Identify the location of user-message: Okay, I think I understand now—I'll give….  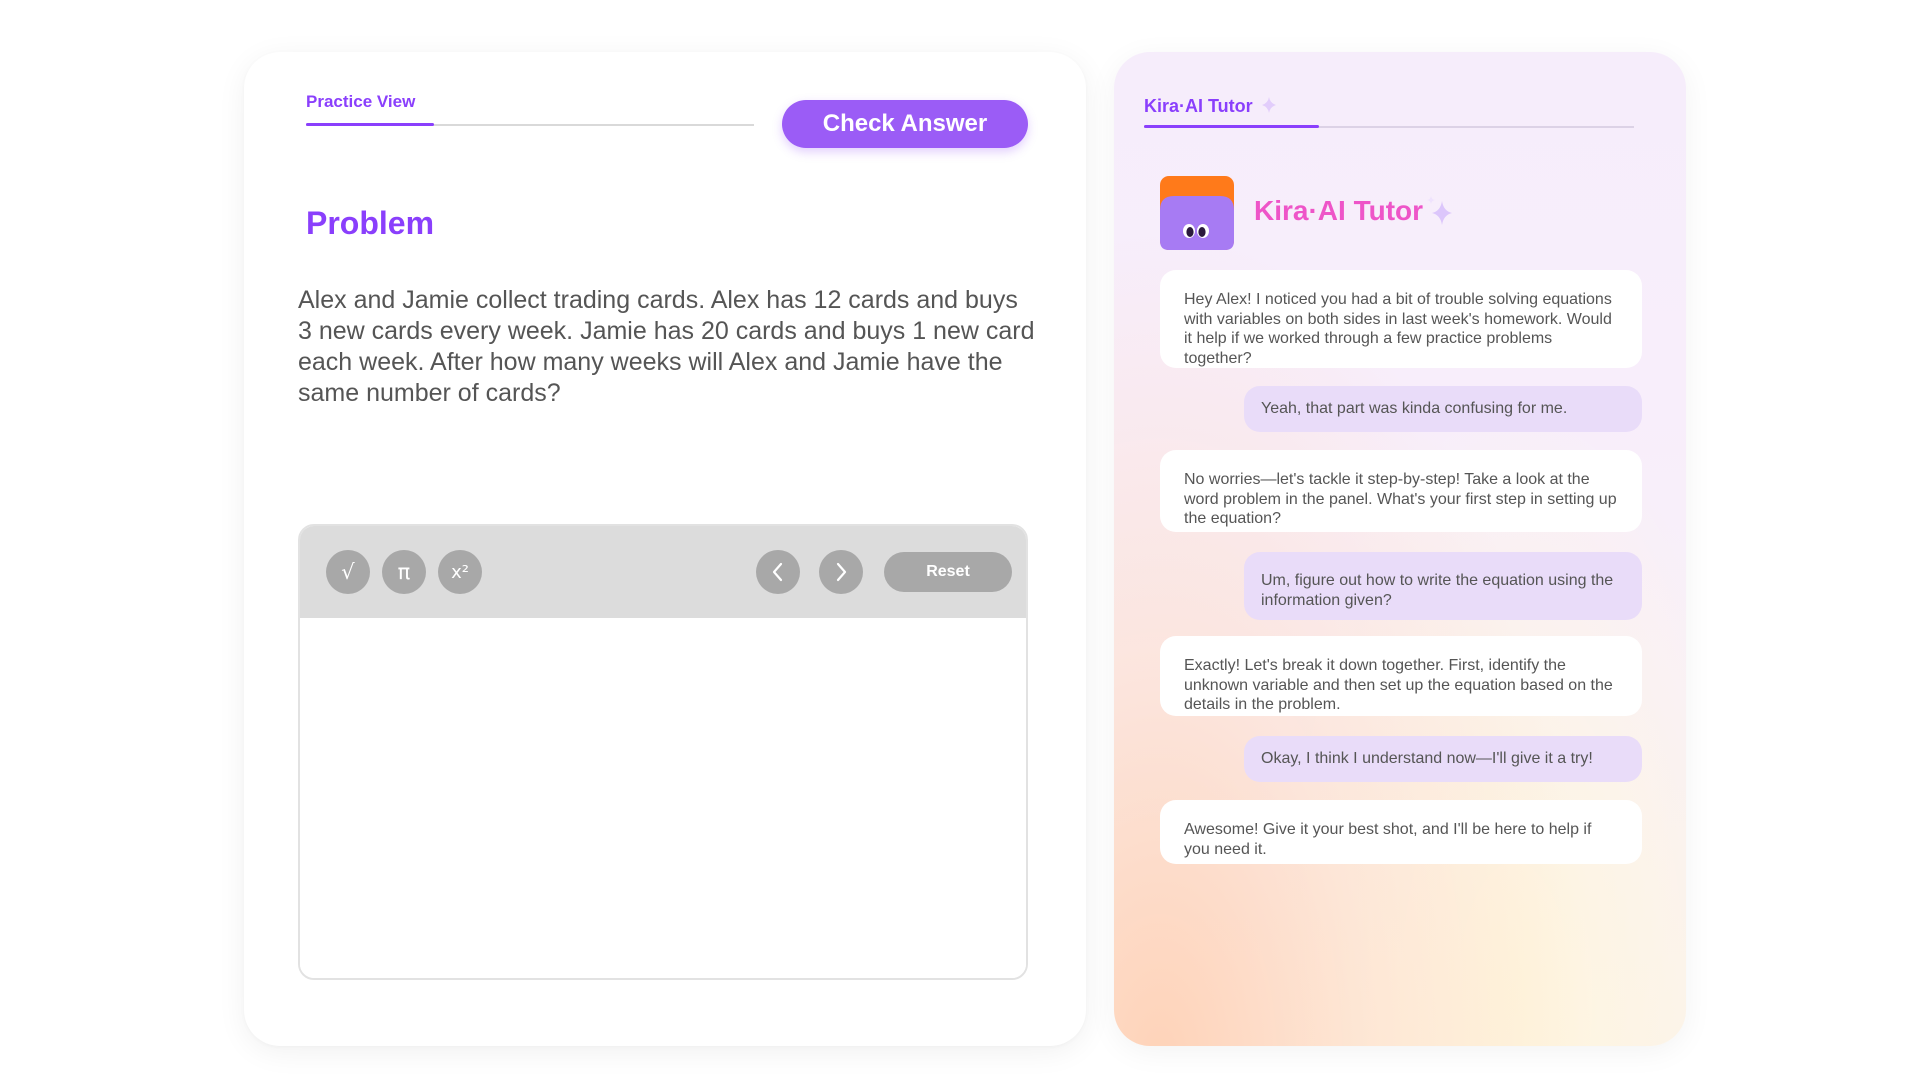
(1443, 759).